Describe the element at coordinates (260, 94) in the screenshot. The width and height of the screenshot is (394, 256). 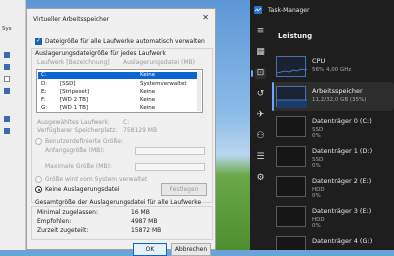
I see `app-history-icon: ↺` at that location.